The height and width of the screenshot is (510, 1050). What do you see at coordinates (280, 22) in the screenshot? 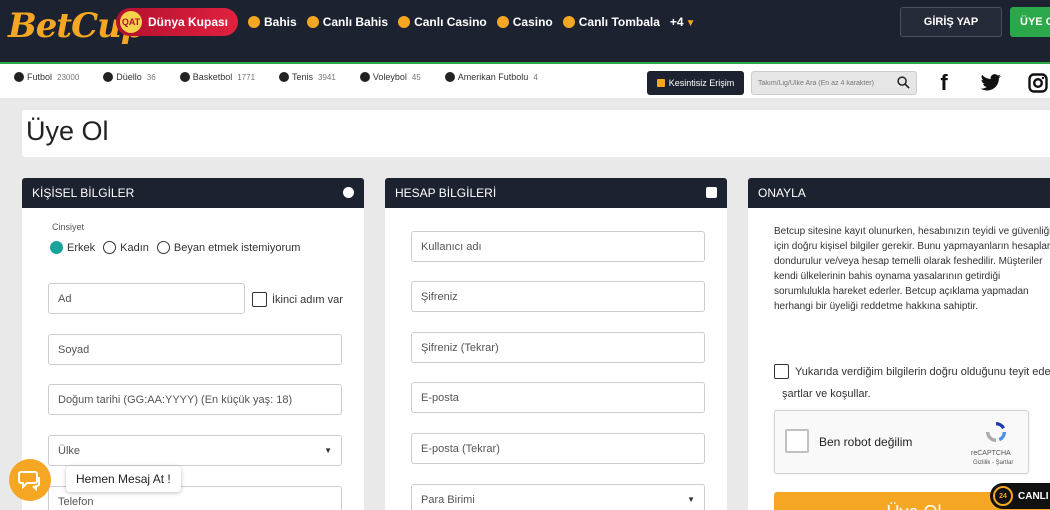
I see `nav-label: Bahis` at bounding box center [280, 22].